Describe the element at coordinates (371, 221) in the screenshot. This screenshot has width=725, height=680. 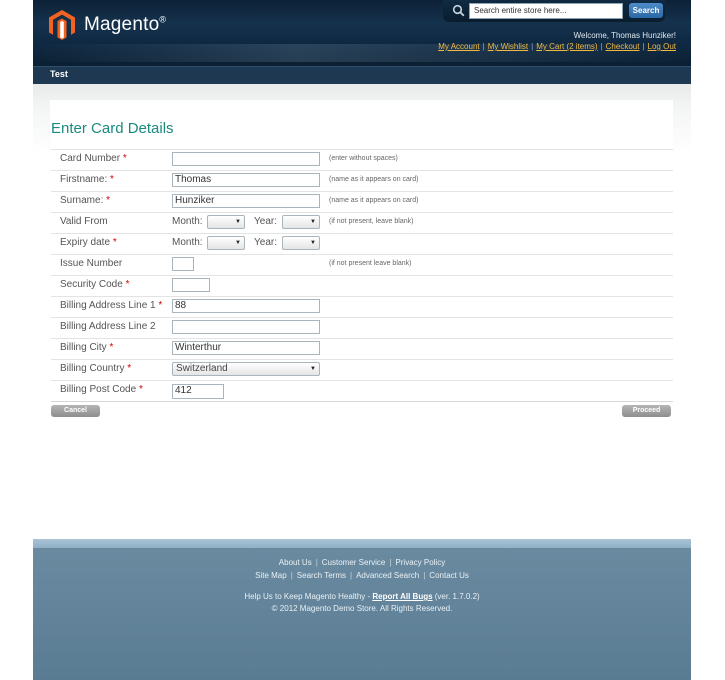
I see `valid-from-hint: (if not present, leave blank)` at that location.